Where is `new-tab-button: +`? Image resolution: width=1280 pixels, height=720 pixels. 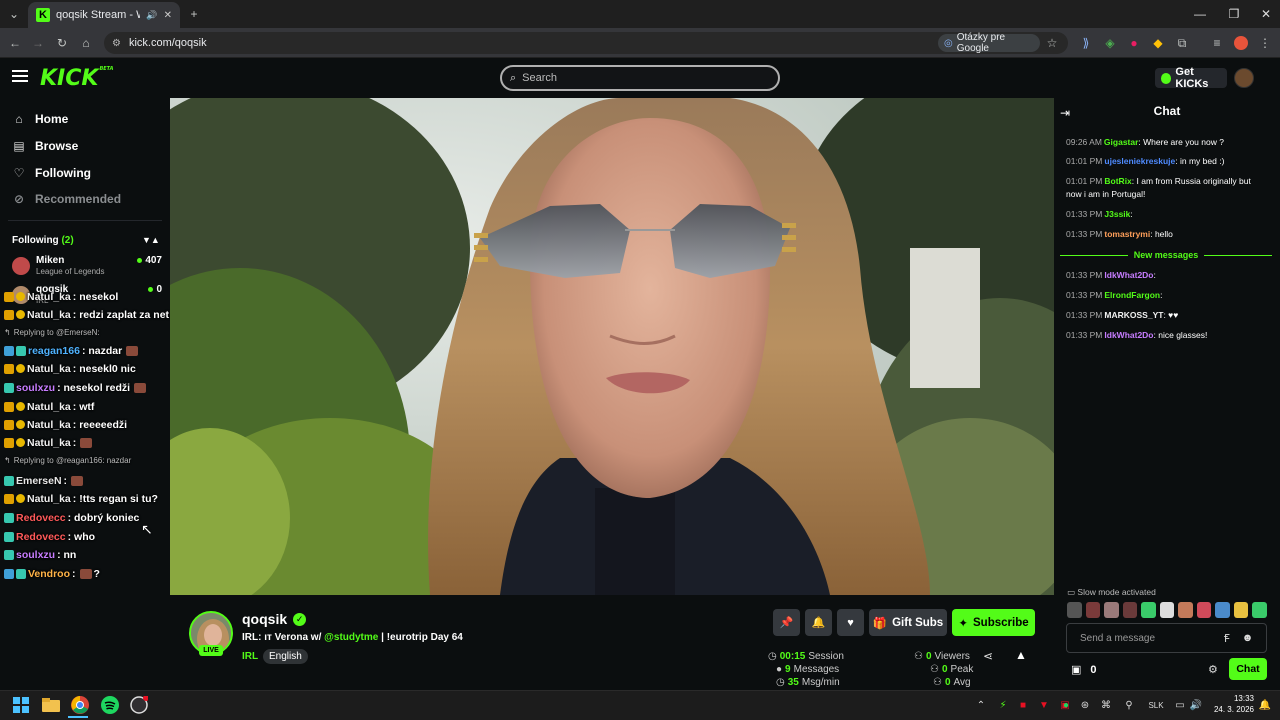
new-tab-button: + is located at coordinates (194, 14).